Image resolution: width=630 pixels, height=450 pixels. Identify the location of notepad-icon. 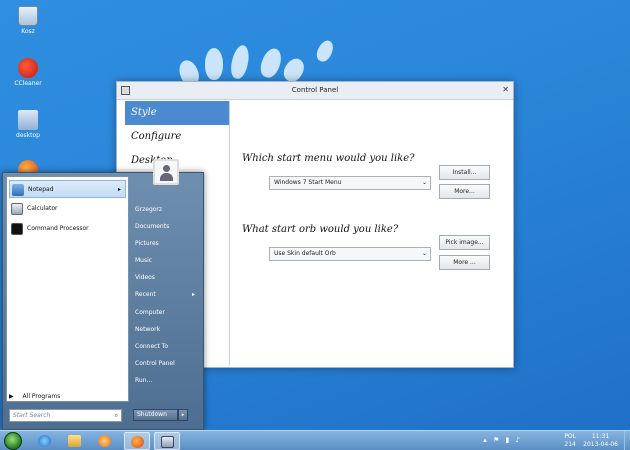
(18, 190).